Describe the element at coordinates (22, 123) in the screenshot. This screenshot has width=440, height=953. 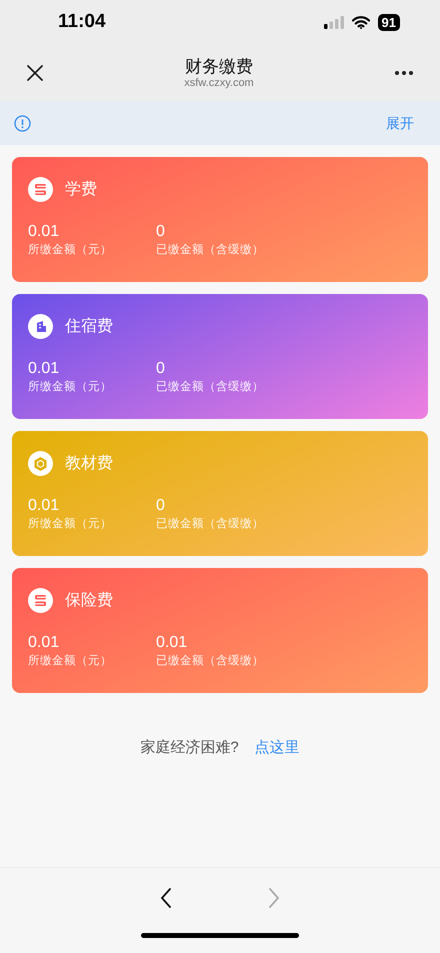
I see `info-icon` at that location.